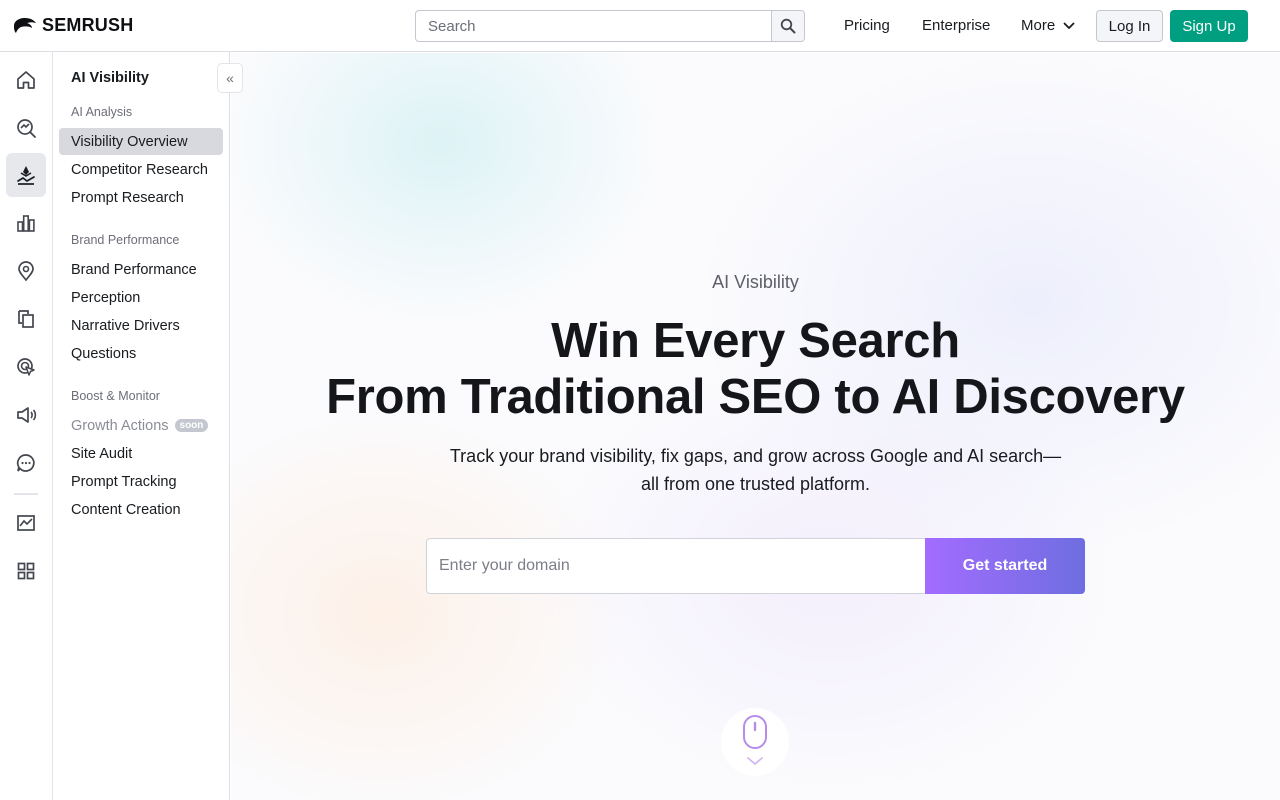  I want to click on bar-chart-icon, so click(26, 223).